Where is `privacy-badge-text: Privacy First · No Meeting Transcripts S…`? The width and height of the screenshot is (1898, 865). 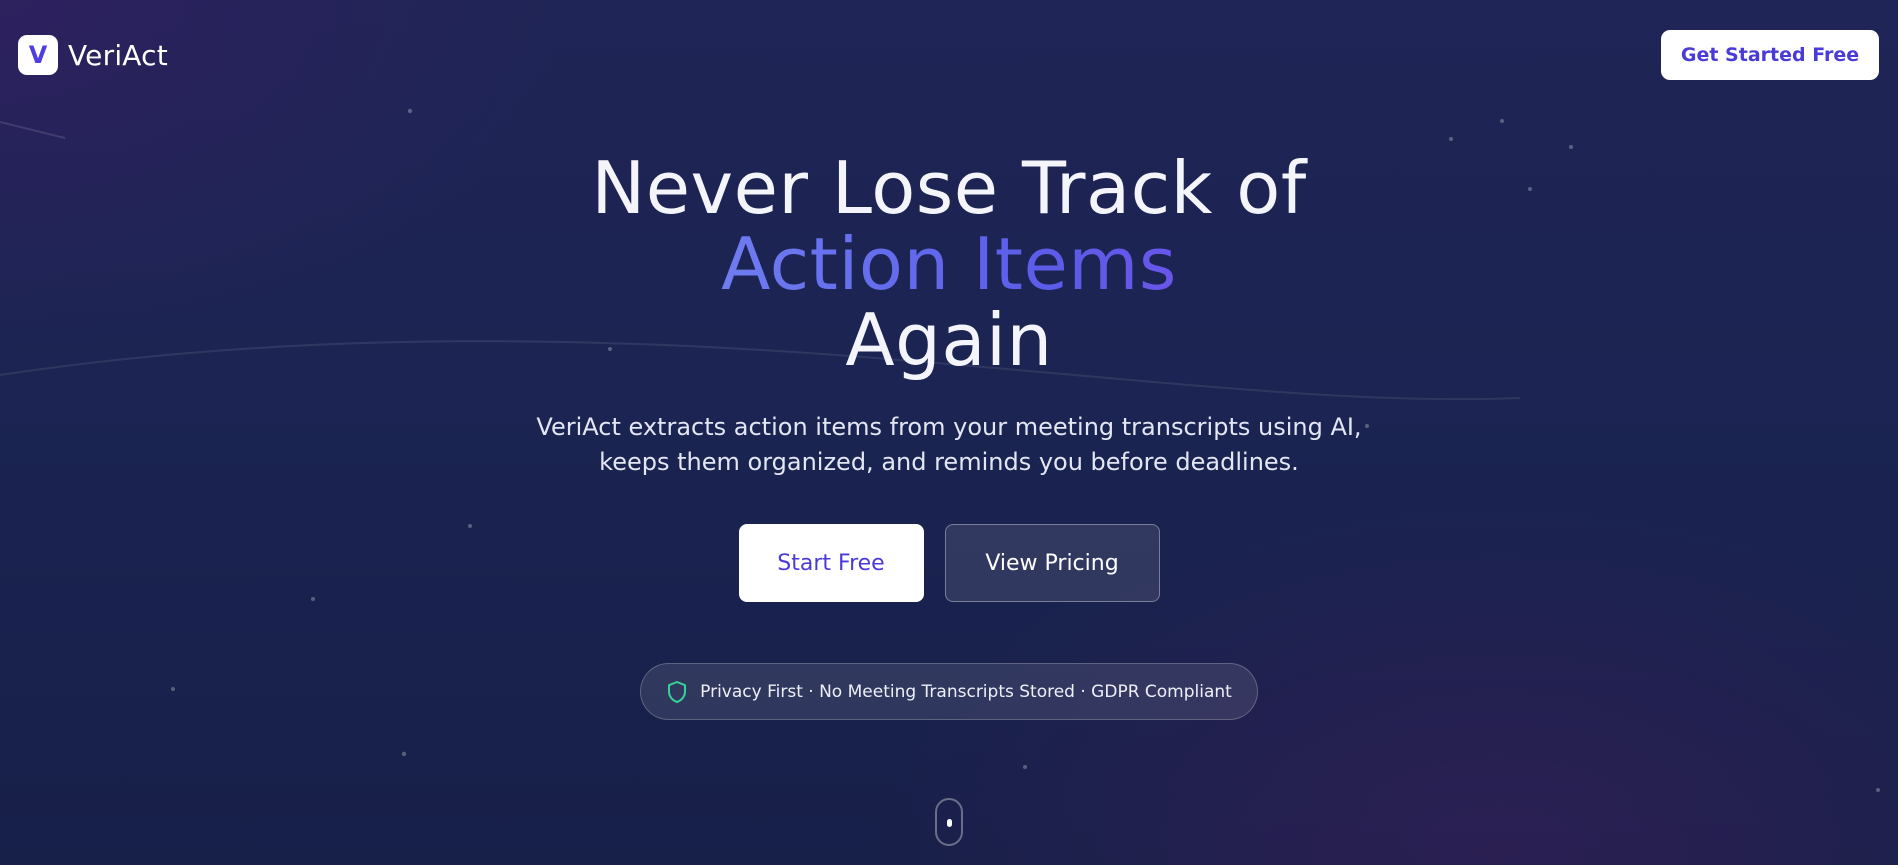
privacy-badge-text: Privacy First · No Meeting Transcripts S… is located at coordinates (966, 691).